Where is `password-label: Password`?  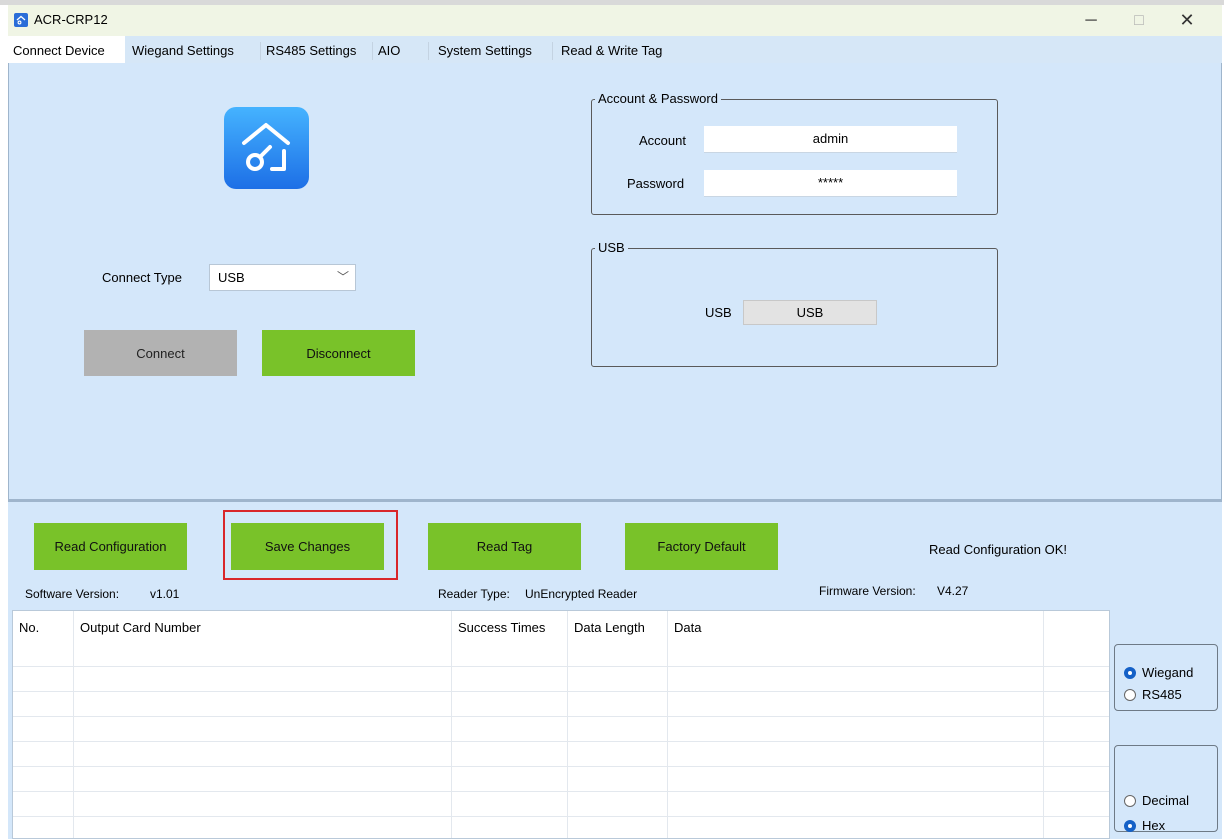
password-label: Password is located at coordinates (656, 183).